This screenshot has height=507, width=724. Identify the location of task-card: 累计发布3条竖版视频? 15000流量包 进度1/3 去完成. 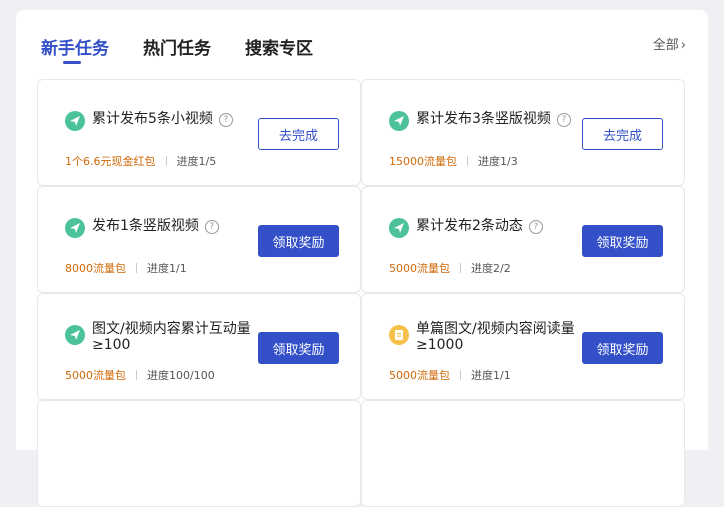
(523, 132).